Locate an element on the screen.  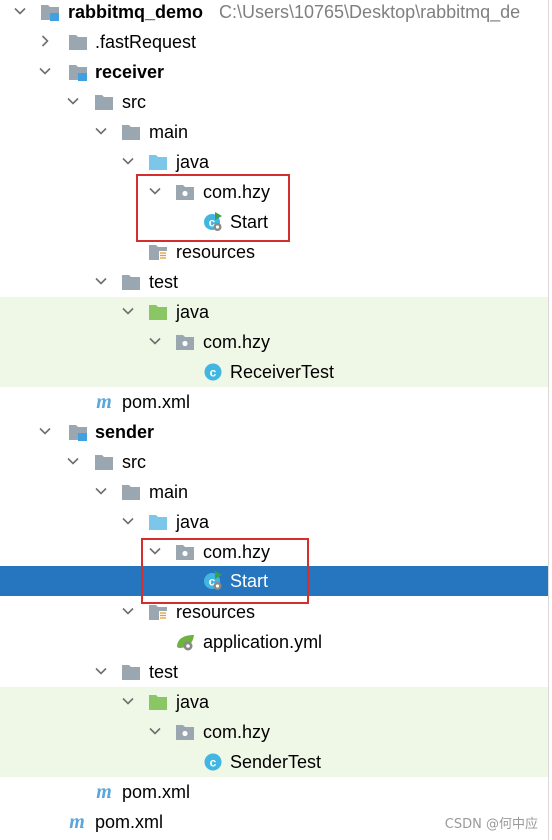
tree-item-sender: sender is located at coordinates (274, 432).